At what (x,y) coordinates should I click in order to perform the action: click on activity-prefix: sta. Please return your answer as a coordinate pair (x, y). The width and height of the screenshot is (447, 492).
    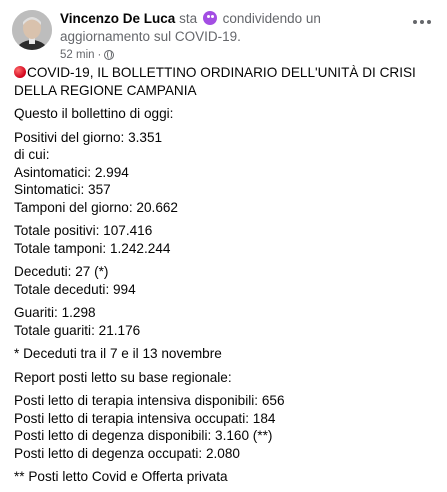
    Looking at the image, I should click on (188, 18).